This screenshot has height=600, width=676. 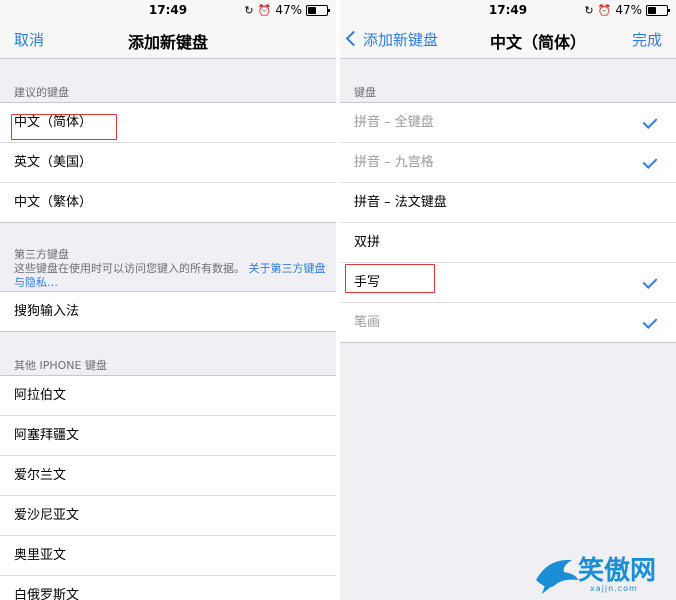 I want to click on third-party-keyboards-list: 搜狗输入法, so click(x=168, y=311).